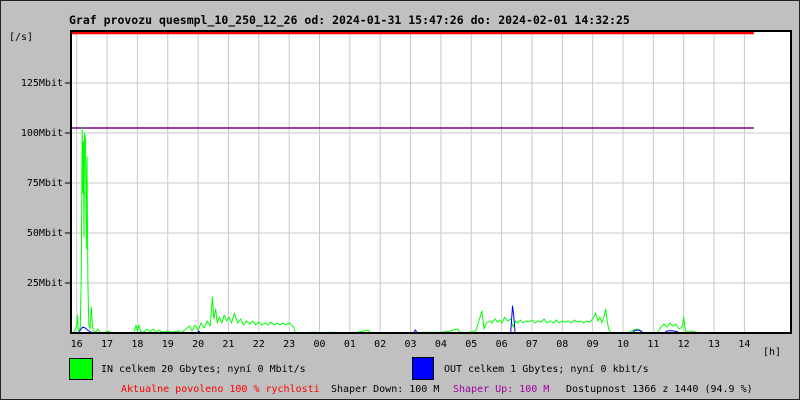  What do you see at coordinates (349, 344) in the screenshot?
I see `x-tick-label: 01` at bounding box center [349, 344].